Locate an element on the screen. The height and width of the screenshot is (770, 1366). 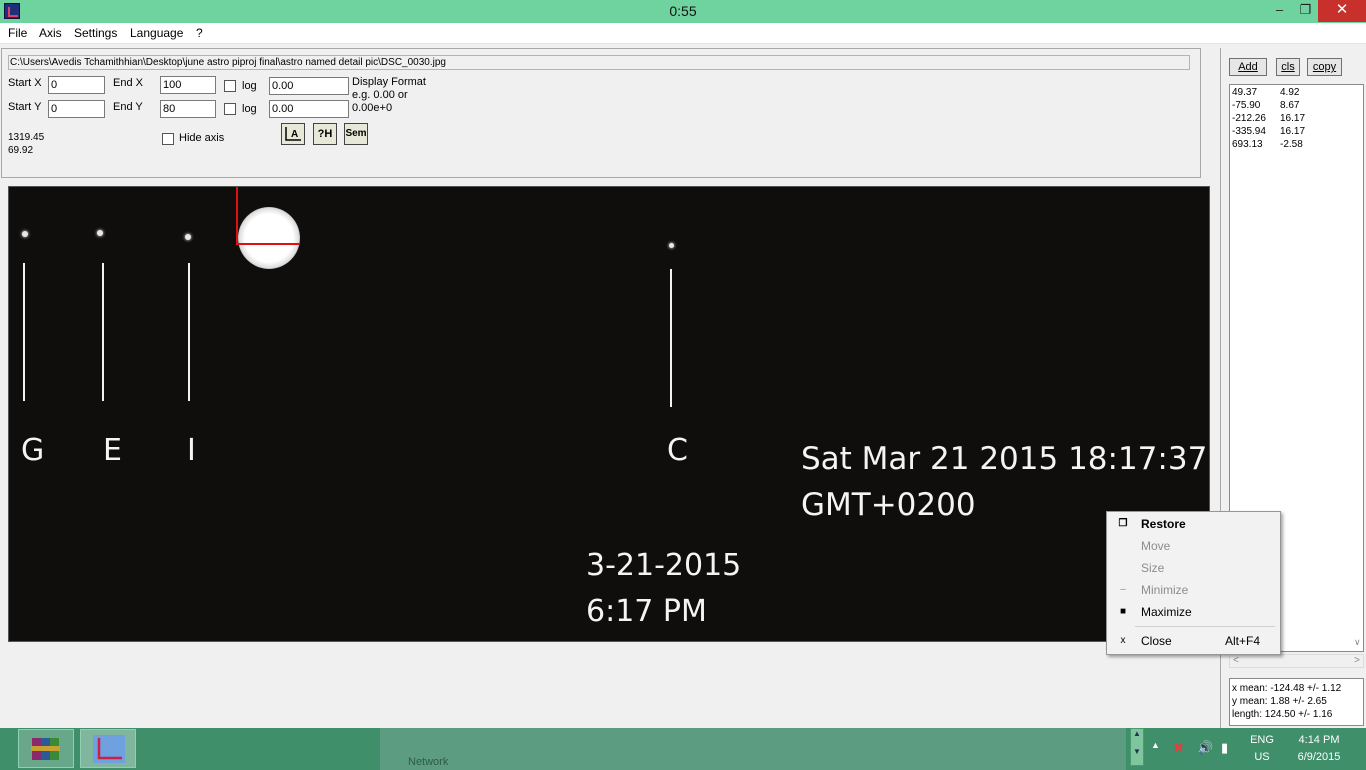
menu-axis: Axis is located at coordinates (50, 33).